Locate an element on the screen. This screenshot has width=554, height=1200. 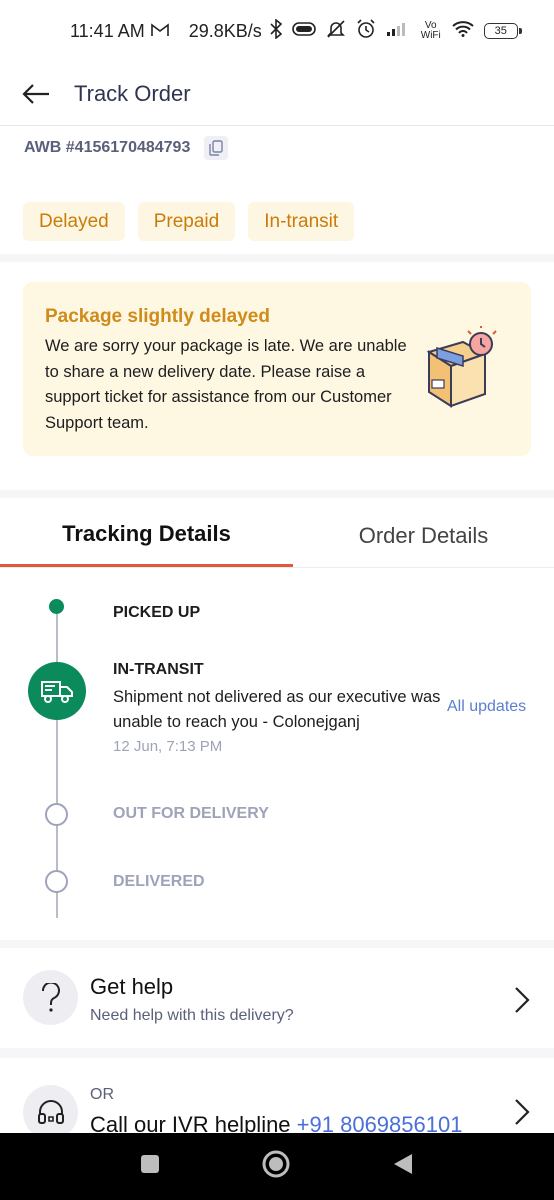
battery-icon: 35 is located at coordinates (502, 31).